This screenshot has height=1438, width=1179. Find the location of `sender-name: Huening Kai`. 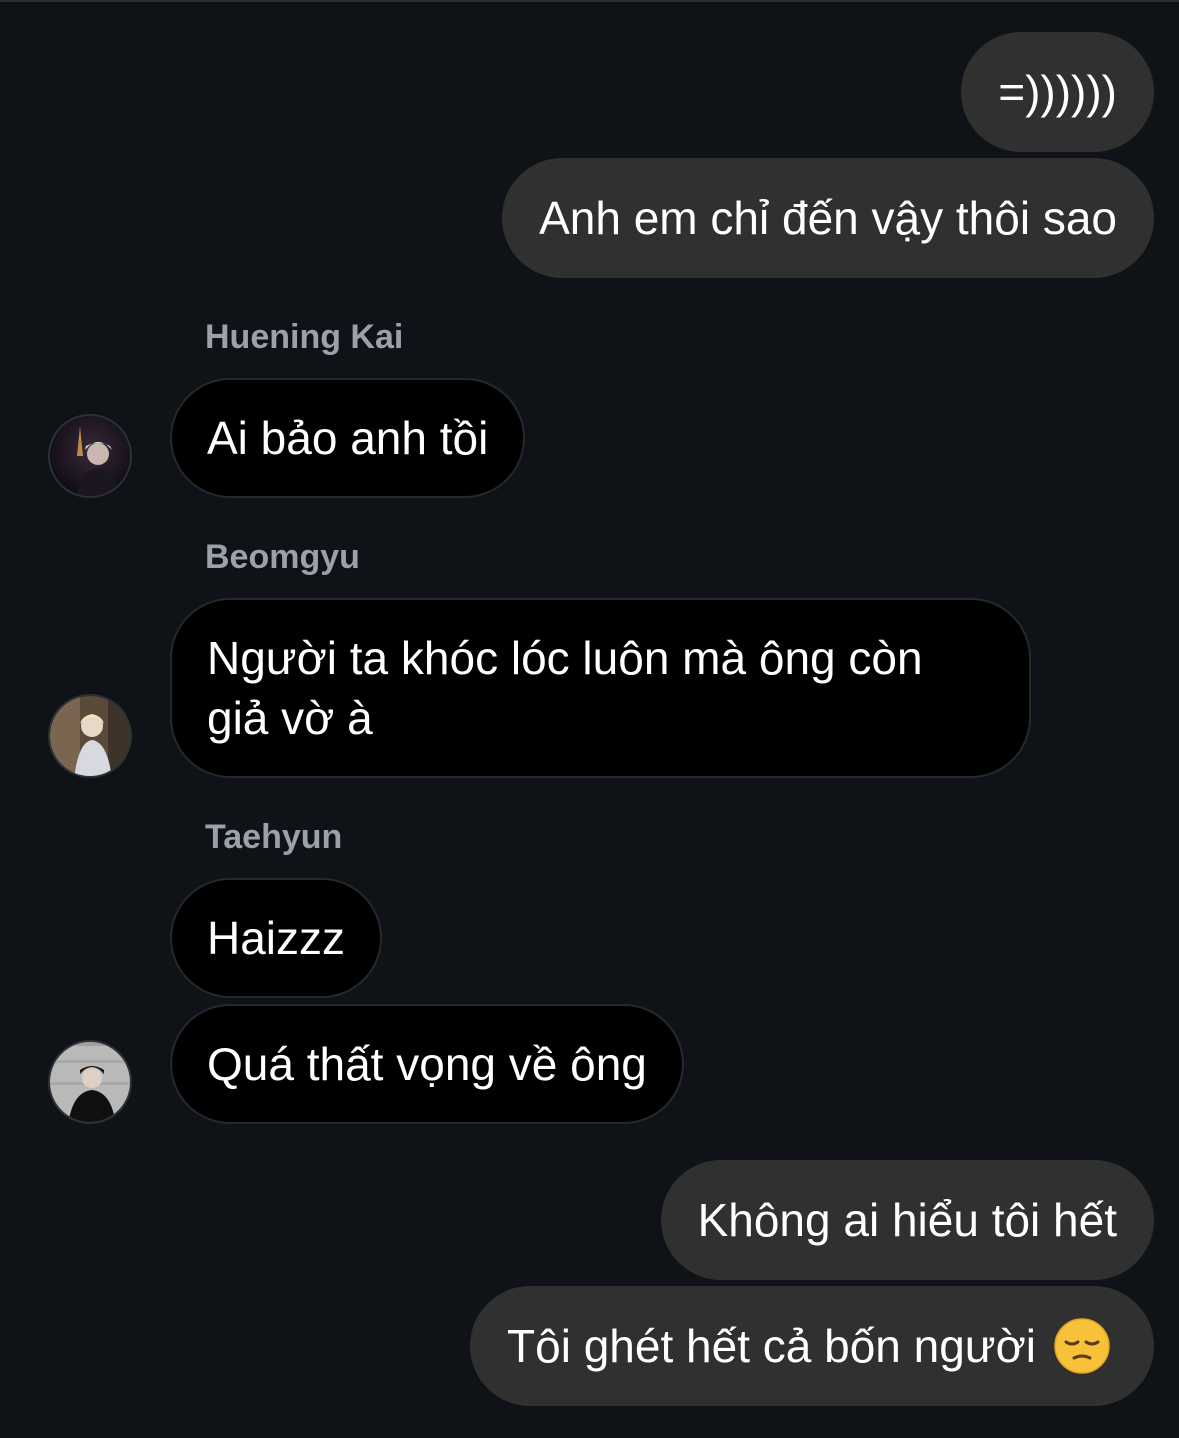

sender-name: Huening Kai is located at coordinates (304, 337).